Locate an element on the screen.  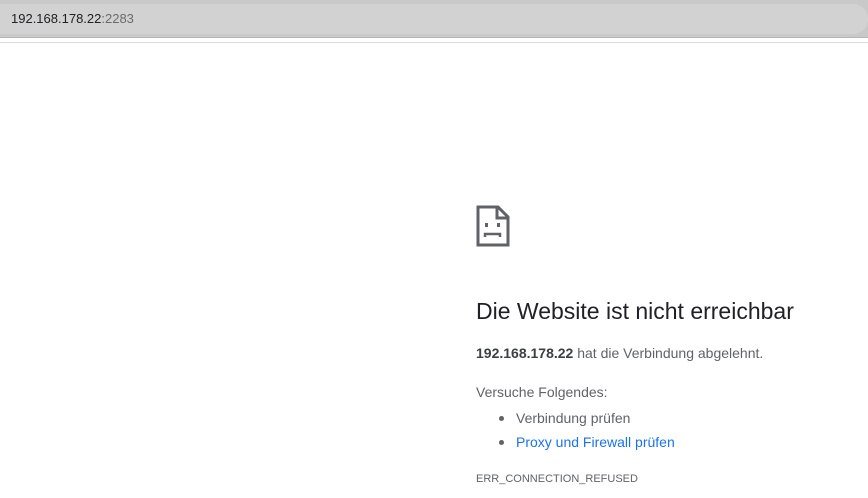
error-title: Die Website ist nicht erreichbar is located at coordinates (635, 311).